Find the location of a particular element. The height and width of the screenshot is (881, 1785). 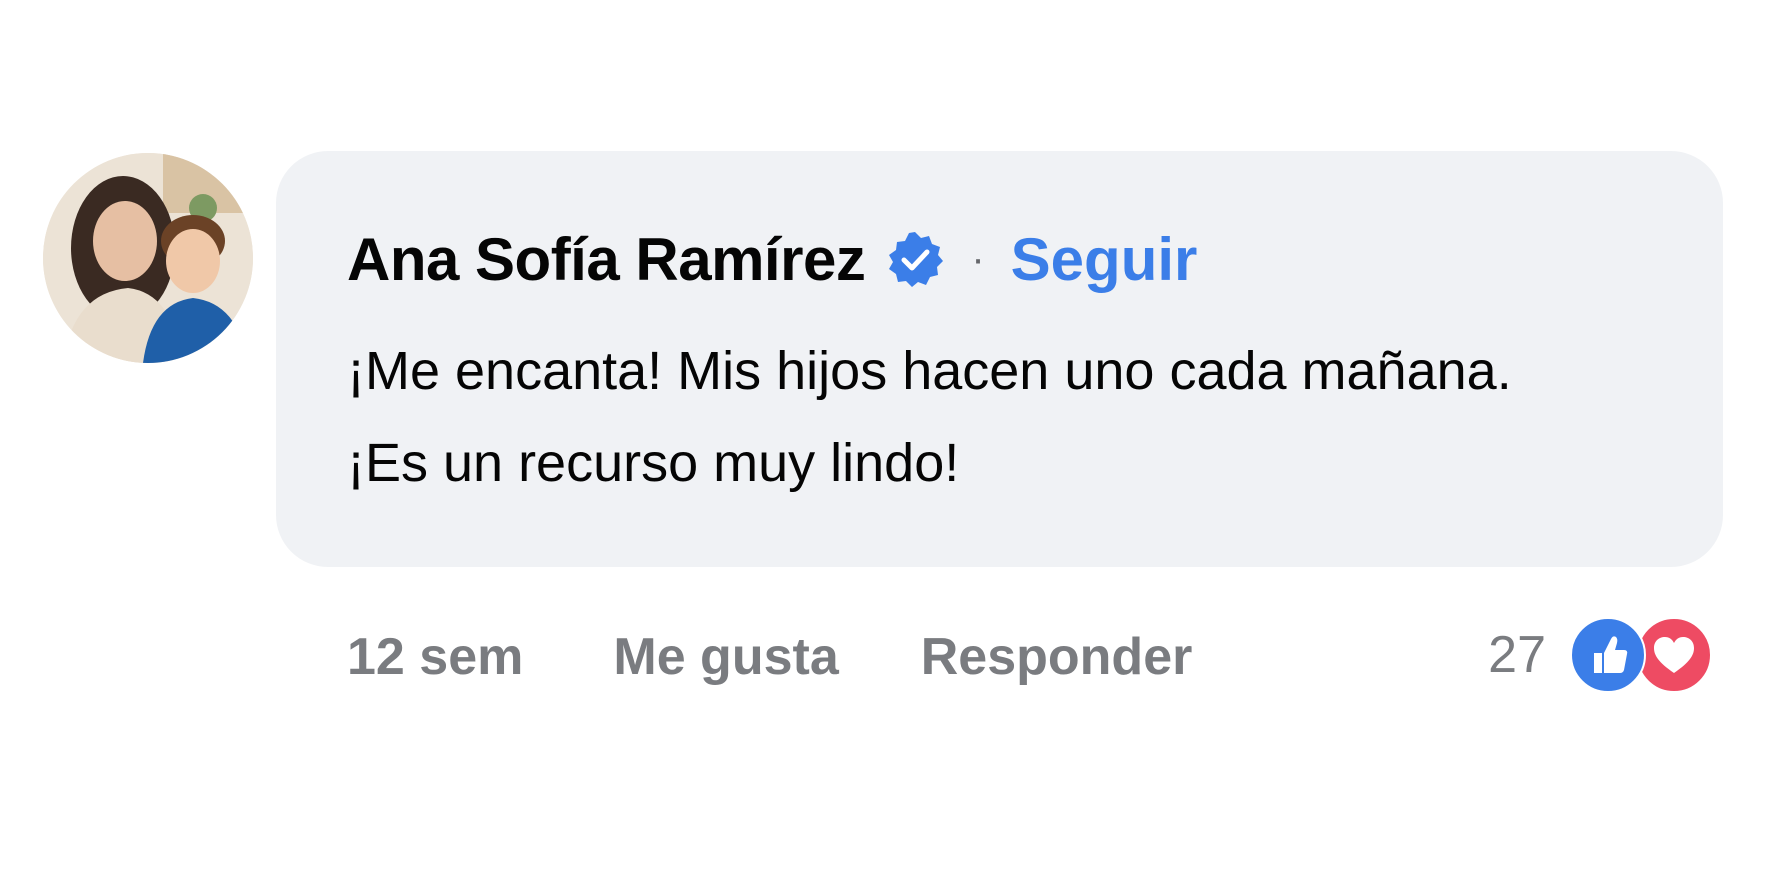

verified-badge-icon is located at coordinates (915, 259).